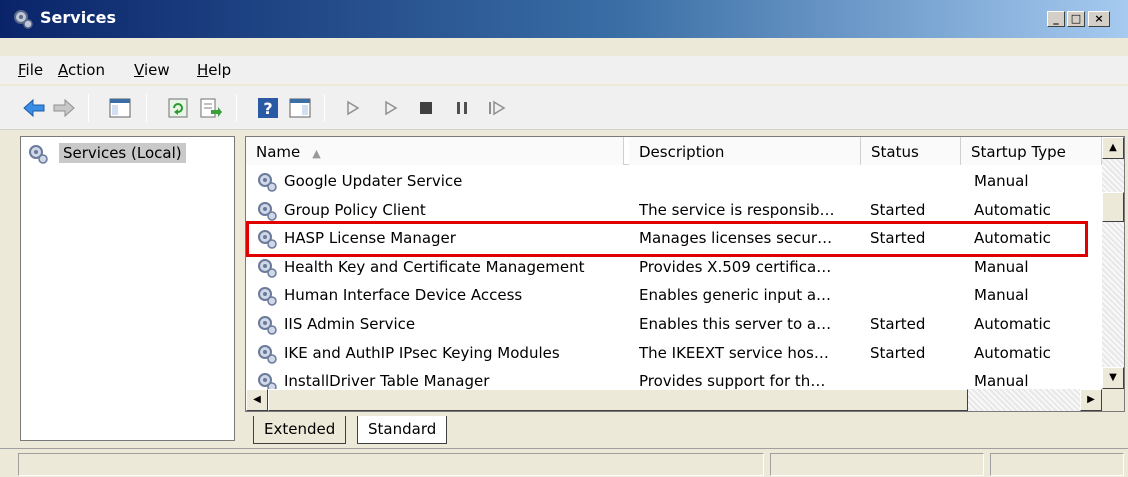 Image resolution: width=1128 pixels, height=477 pixels. Describe the element at coordinates (403, 295) in the screenshot. I see `service-name: Human Interface Device Access` at that location.